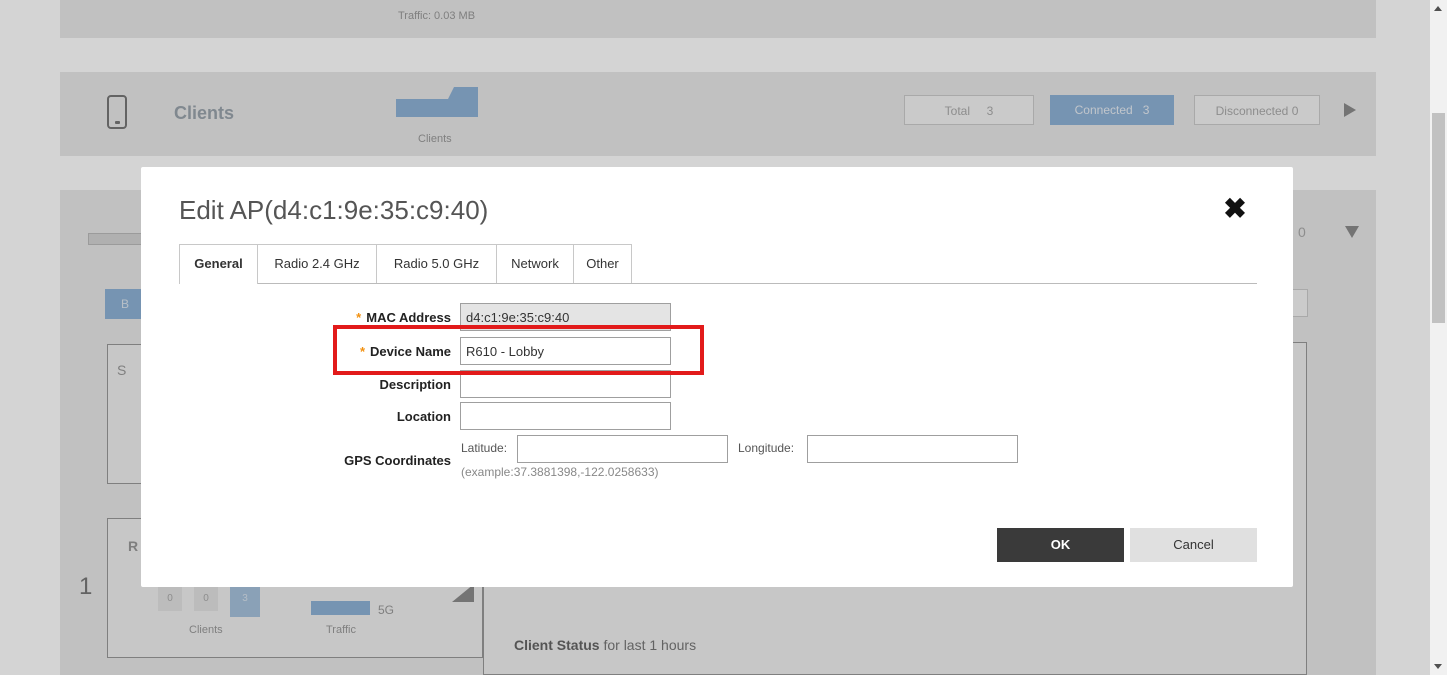 This screenshot has width=1447, height=675. What do you see at coordinates (535, 263) in the screenshot?
I see `tab-network: Network` at bounding box center [535, 263].